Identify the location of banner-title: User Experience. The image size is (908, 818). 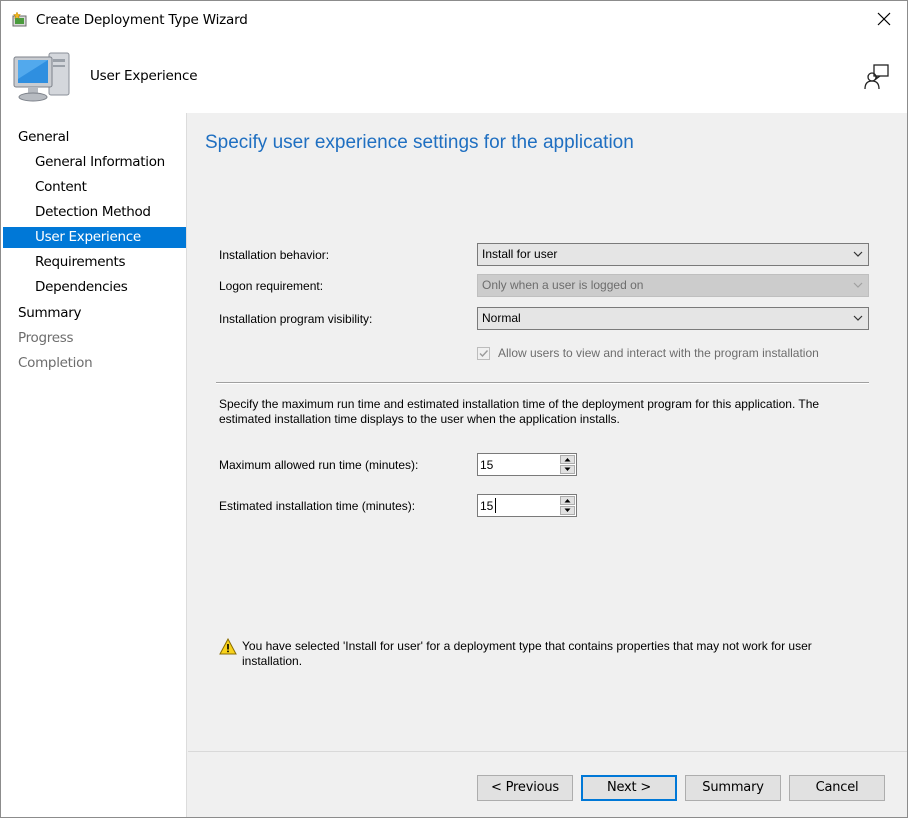
(144, 76).